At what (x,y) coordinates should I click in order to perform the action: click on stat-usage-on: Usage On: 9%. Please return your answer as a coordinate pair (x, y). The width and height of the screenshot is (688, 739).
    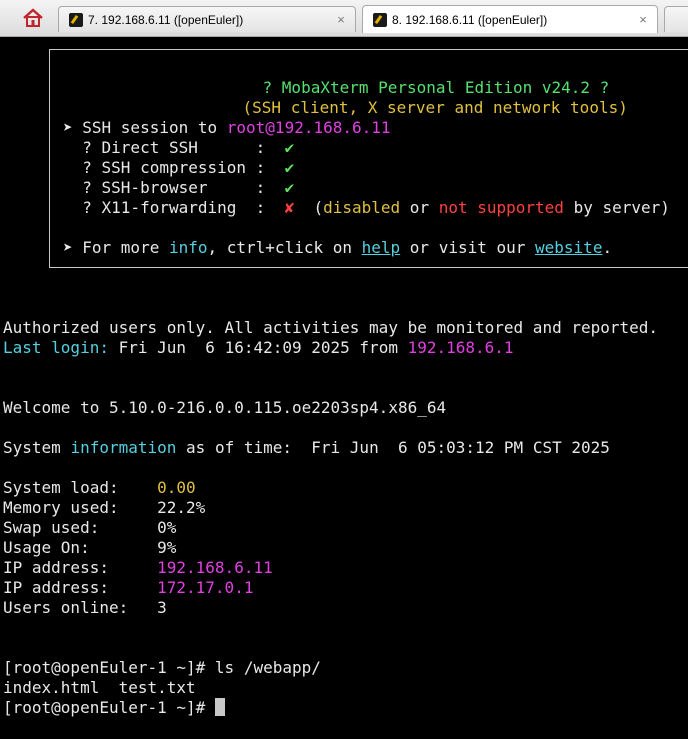
    Looking at the image, I should click on (90, 547).